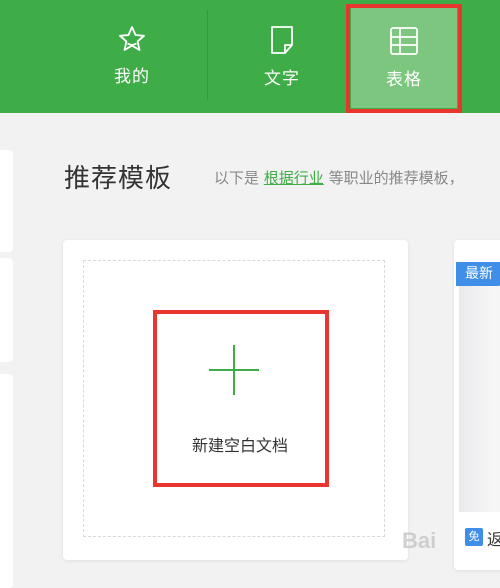 Image resolution: width=500 pixels, height=588 pixels. I want to click on nav-label-text: 文字, so click(282, 79).